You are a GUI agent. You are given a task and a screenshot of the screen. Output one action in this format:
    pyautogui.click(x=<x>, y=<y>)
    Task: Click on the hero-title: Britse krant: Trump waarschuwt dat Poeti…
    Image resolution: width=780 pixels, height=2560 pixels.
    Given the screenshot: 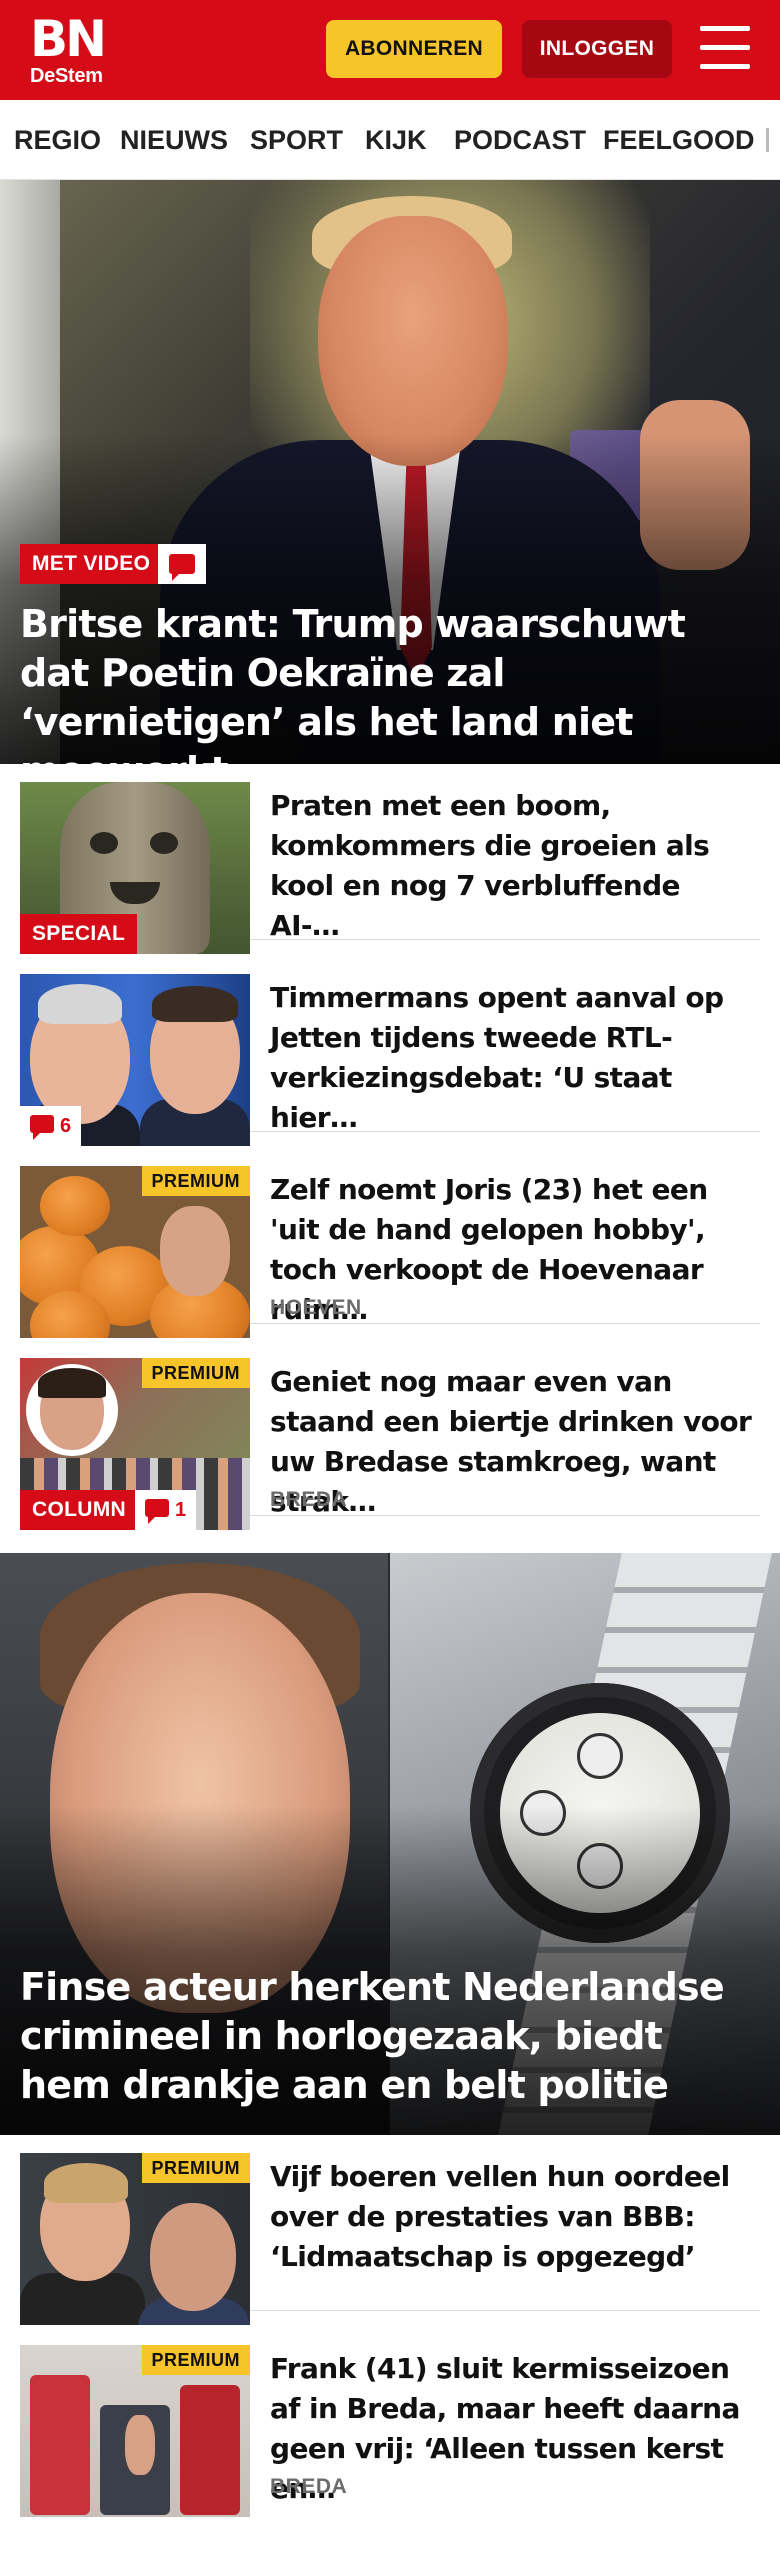 What is the action you would take?
    pyautogui.click(x=385, y=682)
    